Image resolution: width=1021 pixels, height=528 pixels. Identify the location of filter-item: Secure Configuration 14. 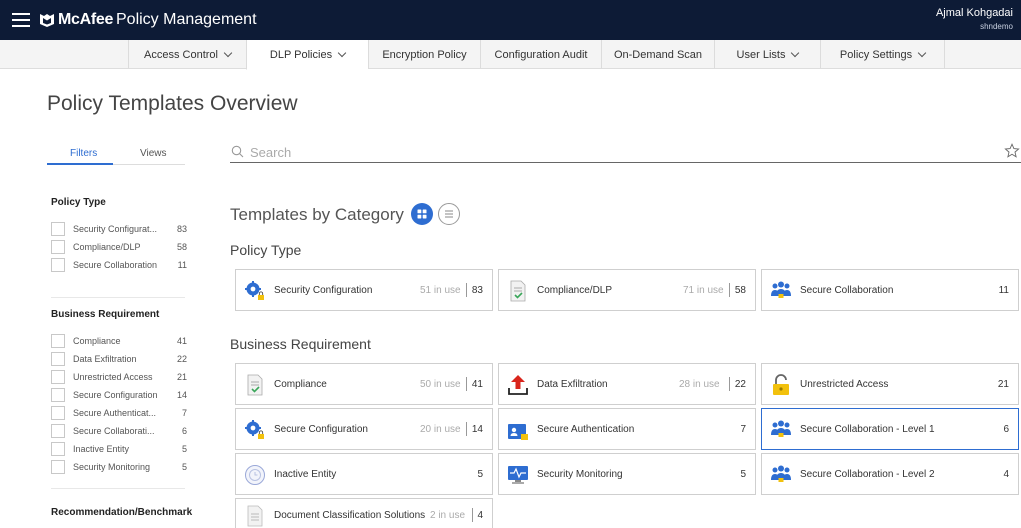
(119, 394).